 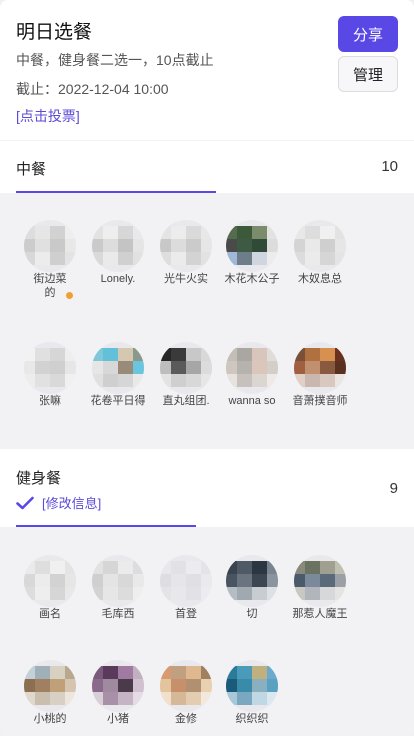 I want to click on share-button: 分享, so click(x=368, y=34).